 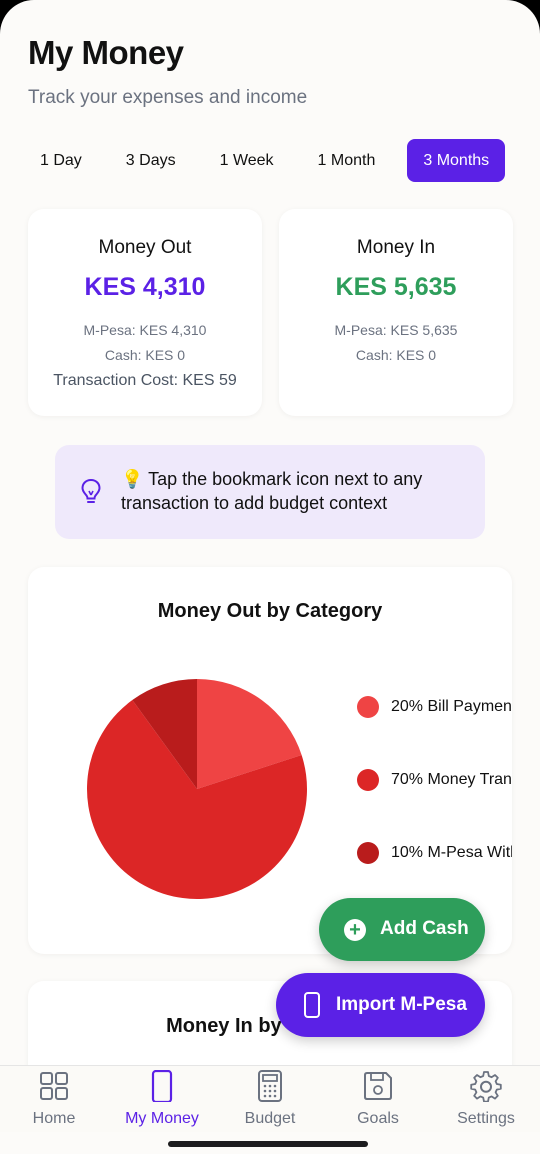 I want to click on money-out-mpesa: M-Pesa: KES 4,310, so click(x=145, y=330).